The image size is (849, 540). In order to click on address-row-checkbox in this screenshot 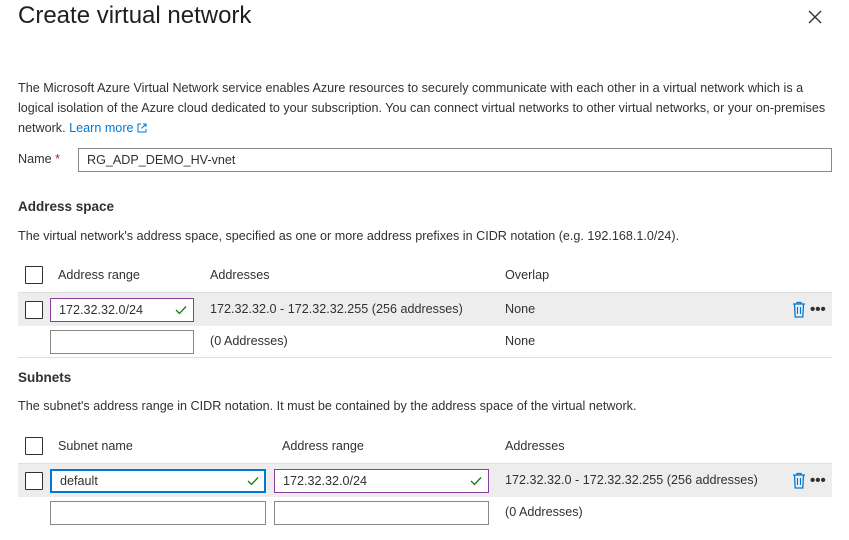, I will do `click(34, 310)`.